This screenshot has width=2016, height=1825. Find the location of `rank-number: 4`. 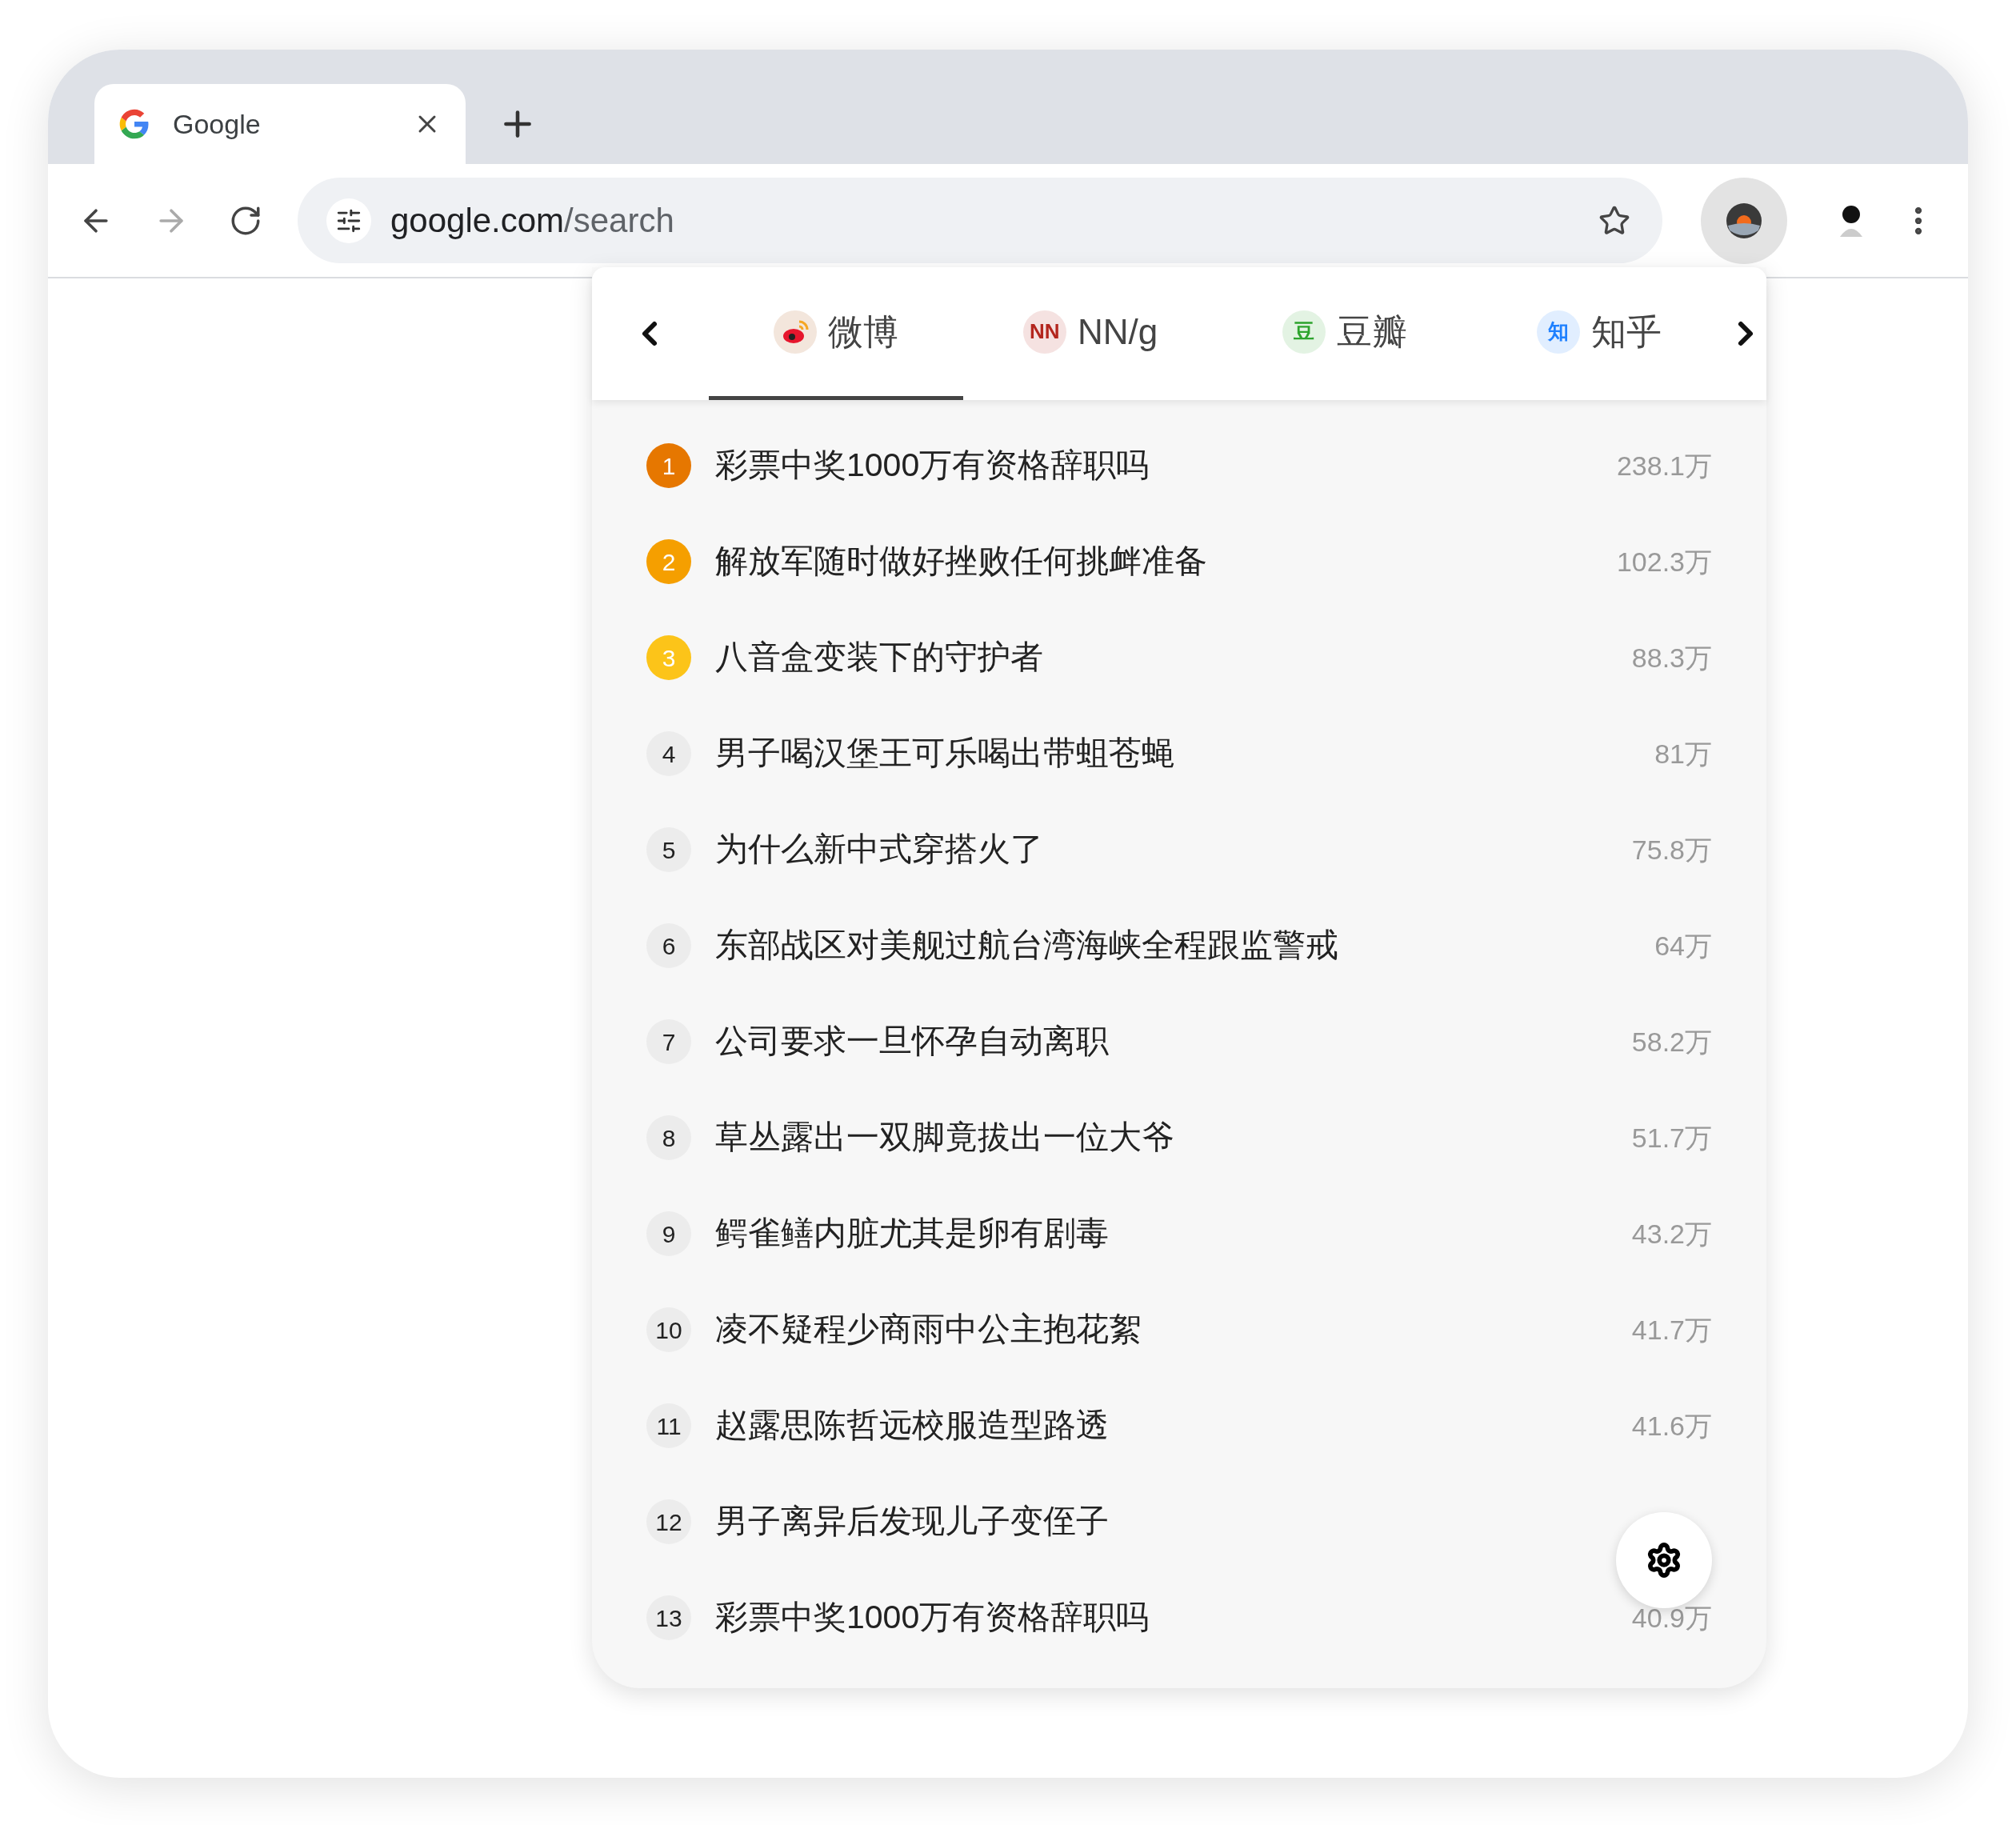

rank-number: 4 is located at coordinates (668, 753).